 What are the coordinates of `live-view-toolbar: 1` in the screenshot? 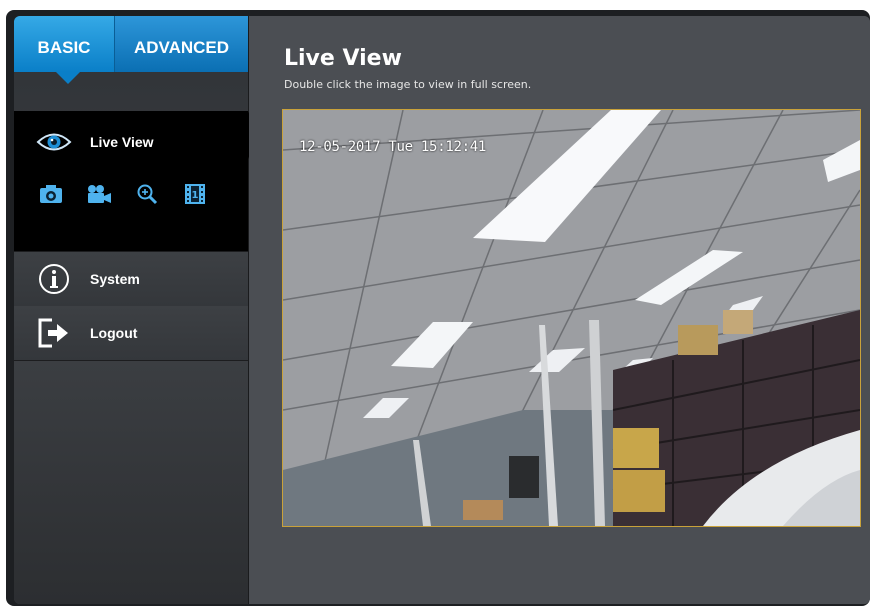 It's located at (123, 194).